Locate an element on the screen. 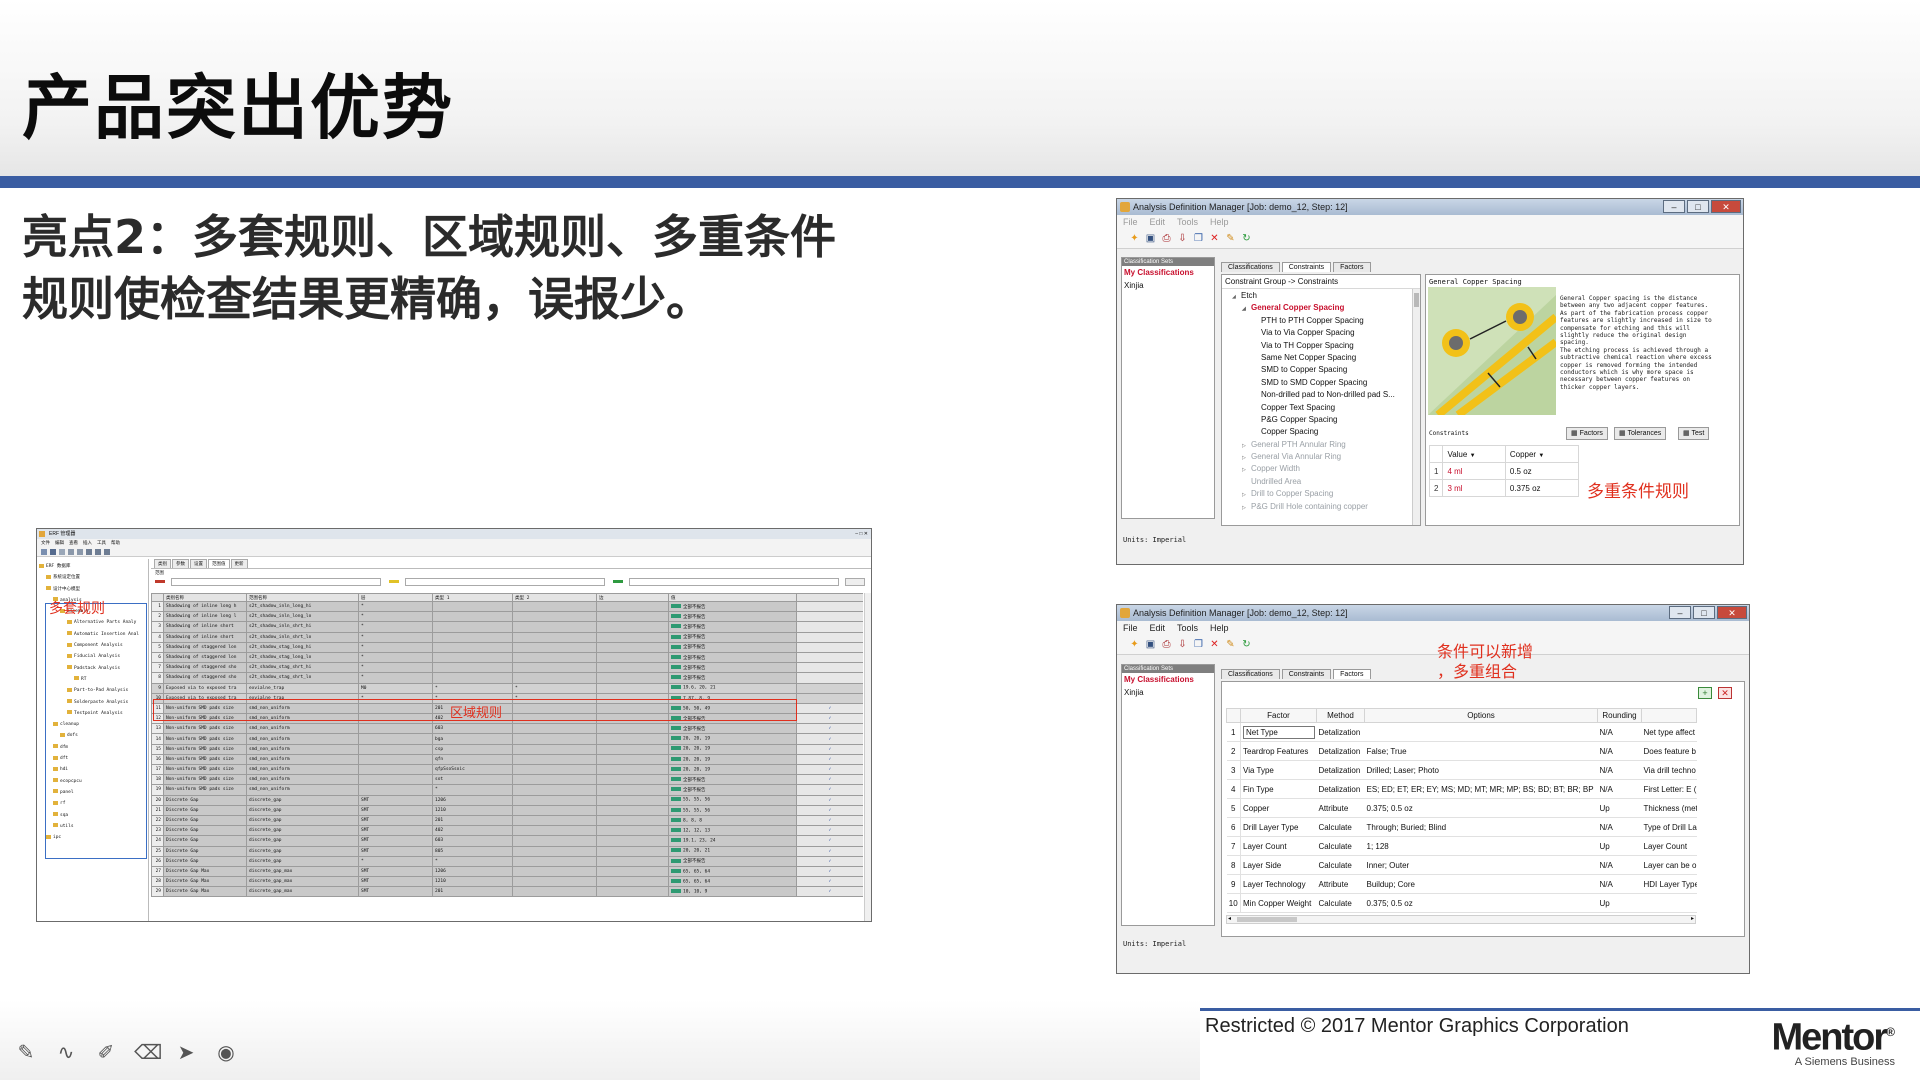 The height and width of the screenshot is (1080, 1920). new-star-icon: ✦ is located at coordinates (1134, 238).